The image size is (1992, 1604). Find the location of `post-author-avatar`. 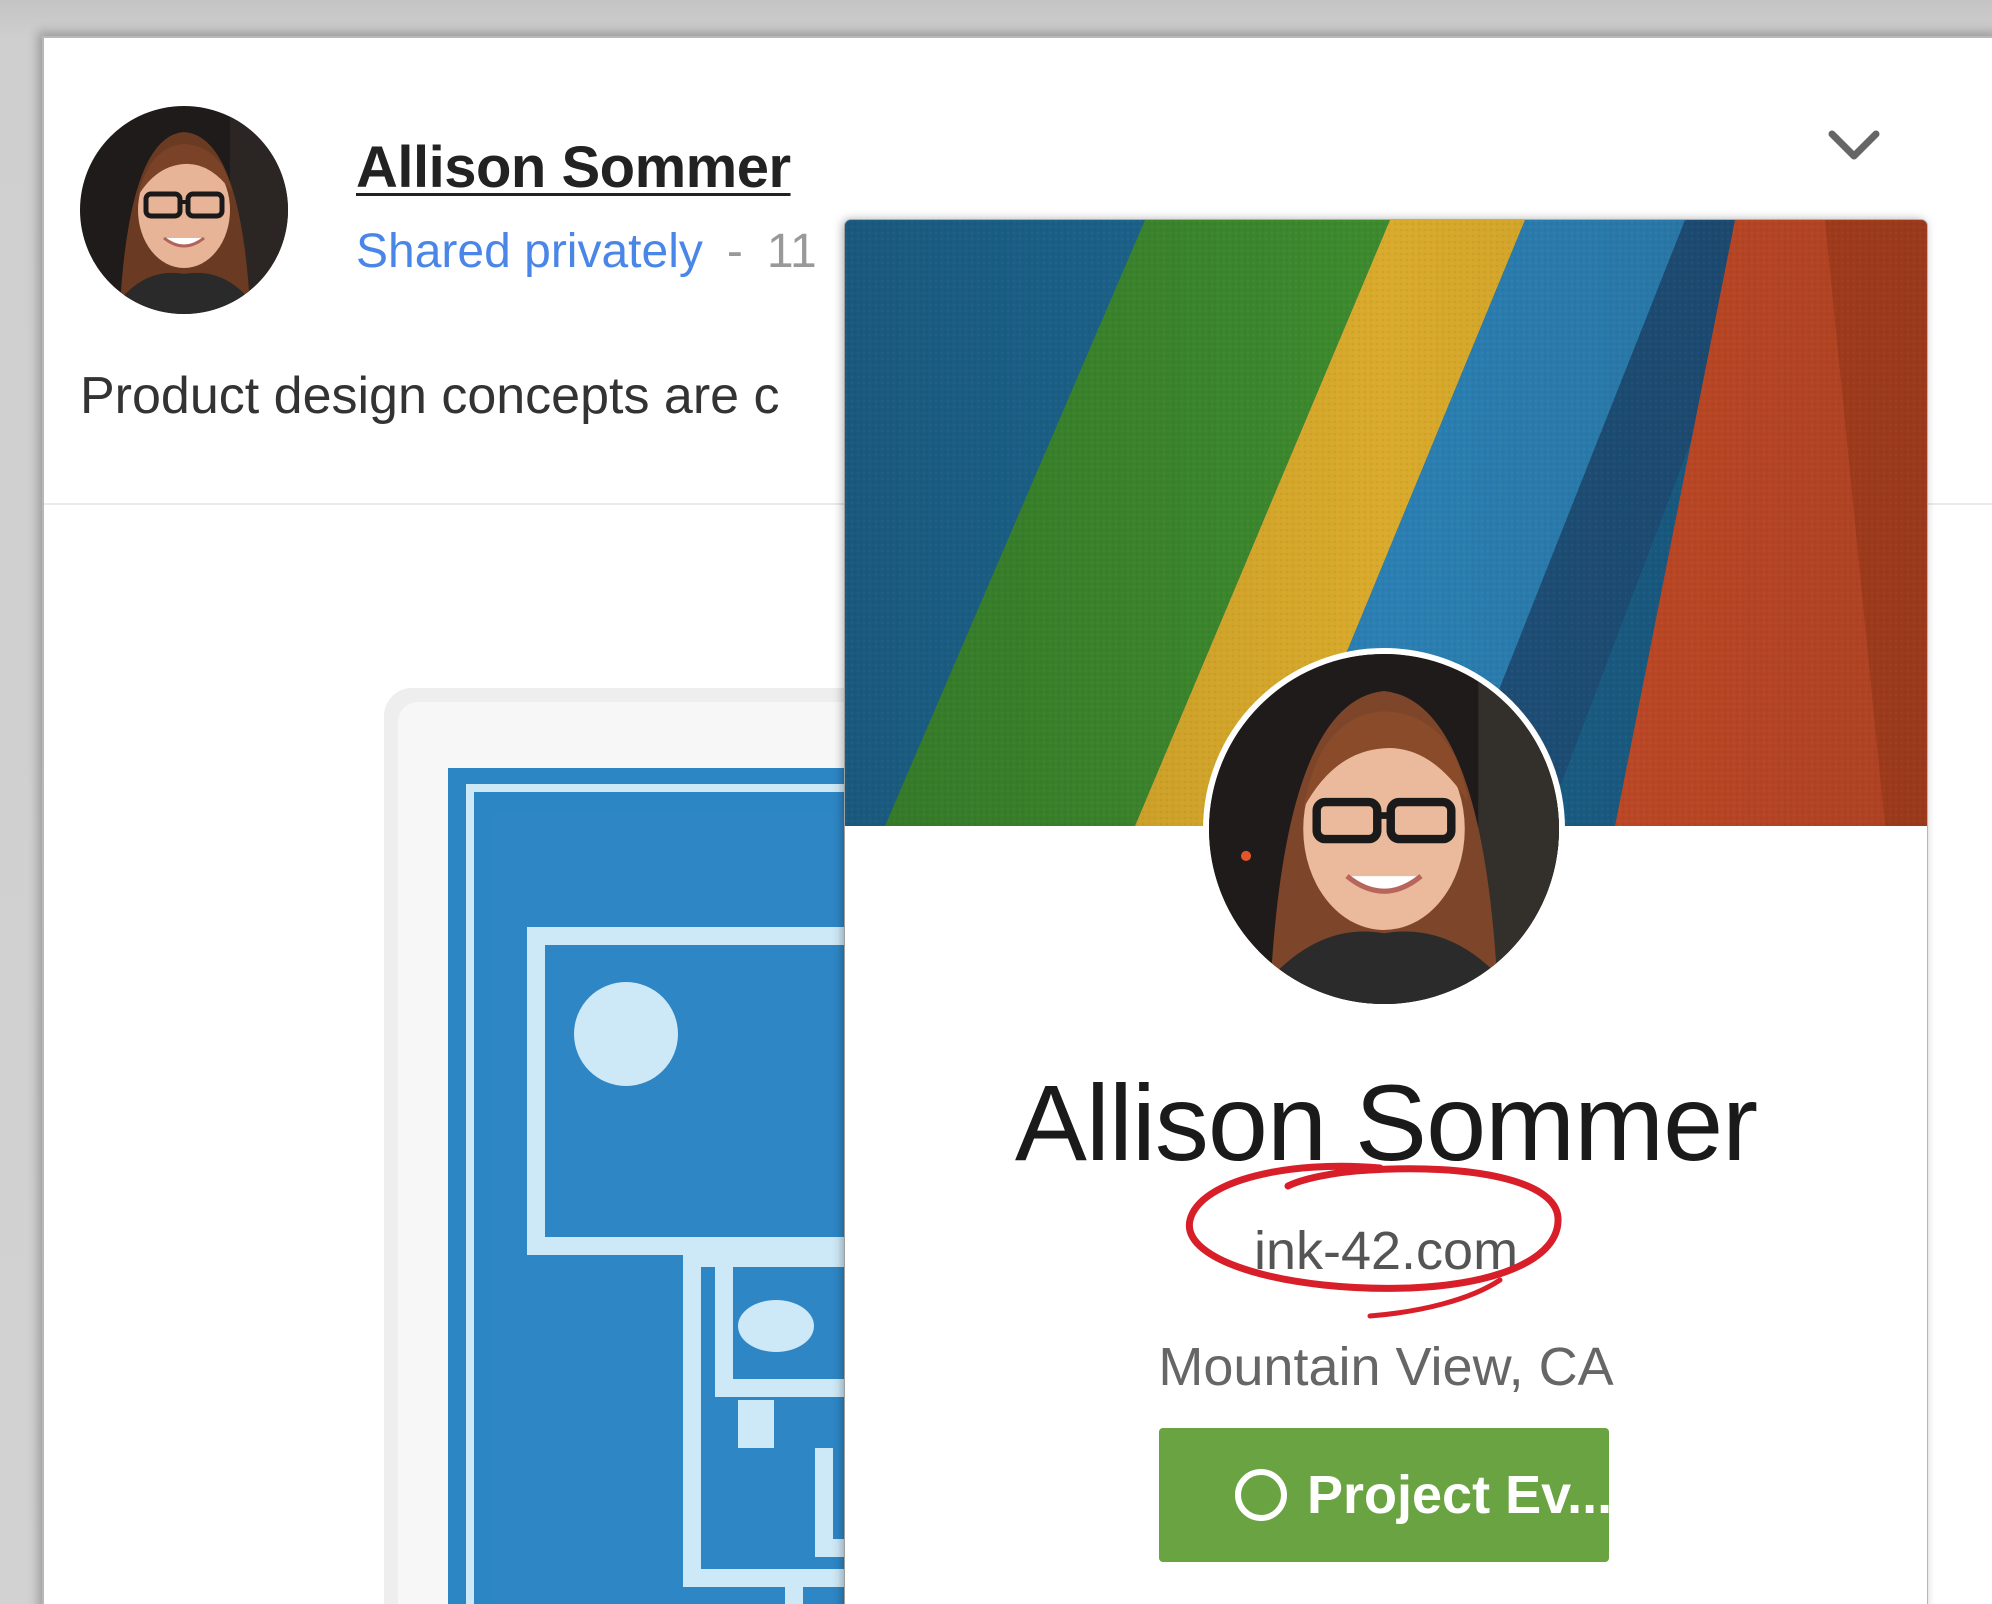

post-author-avatar is located at coordinates (184, 210).